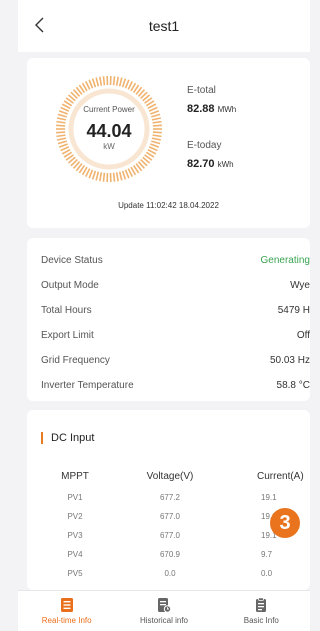 The width and height of the screenshot is (320, 631). What do you see at coordinates (109, 146) in the screenshot?
I see `current-power-unit: kW` at bounding box center [109, 146].